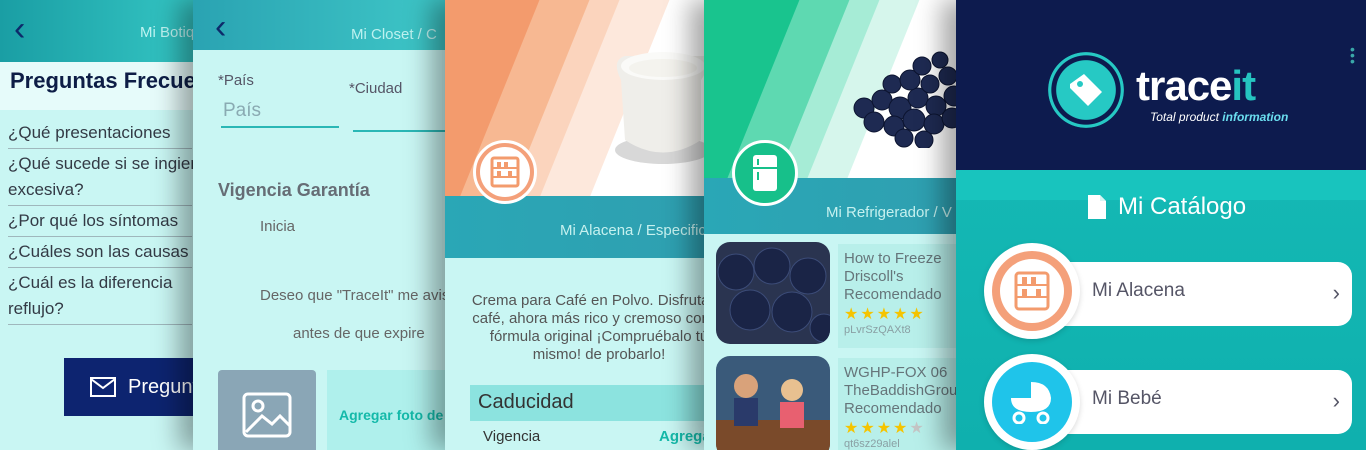 Image resolution: width=1366 pixels, height=450 pixels. What do you see at coordinates (359, 333) in the screenshot?
I see `reminder-text-2: antes de que expire` at bounding box center [359, 333].